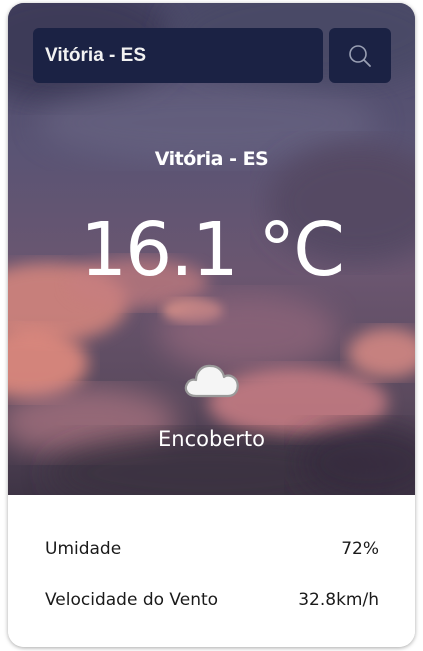 The width and height of the screenshot is (423, 651). Describe the element at coordinates (211, 381) in the screenshot. I see `cloud-icon` at that location.